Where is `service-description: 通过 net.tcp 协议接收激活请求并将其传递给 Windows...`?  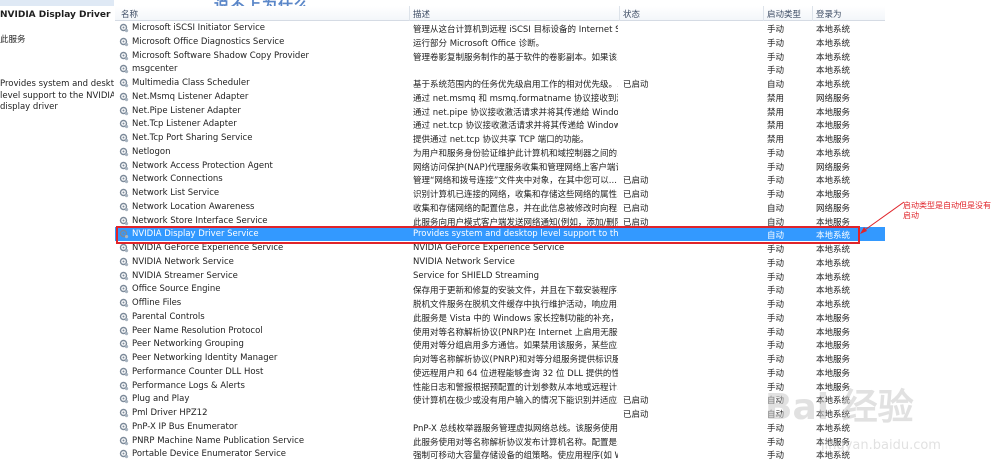 service-description: 通过 net.tcp 协议接收激活请求并将其传递给 Windows... is located at coordinates (515, 126).